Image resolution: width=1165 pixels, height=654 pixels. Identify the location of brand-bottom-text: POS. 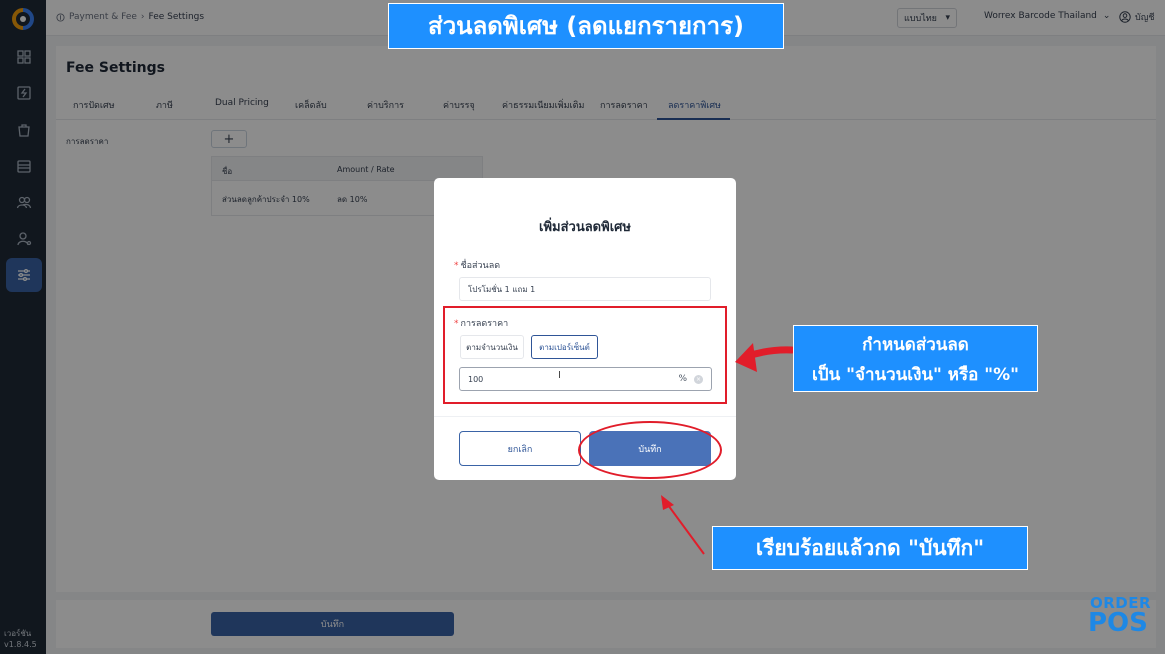
(1118, 623).